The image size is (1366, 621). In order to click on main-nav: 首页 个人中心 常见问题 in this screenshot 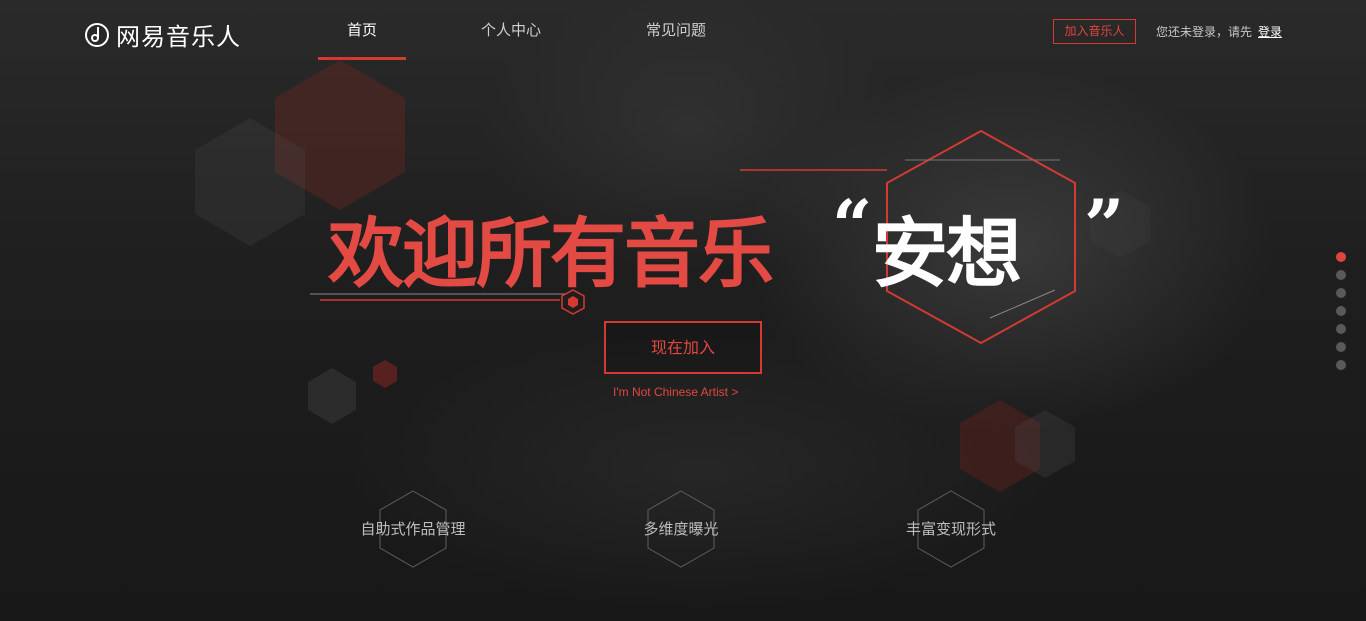, I will do `click(527, 30)`.